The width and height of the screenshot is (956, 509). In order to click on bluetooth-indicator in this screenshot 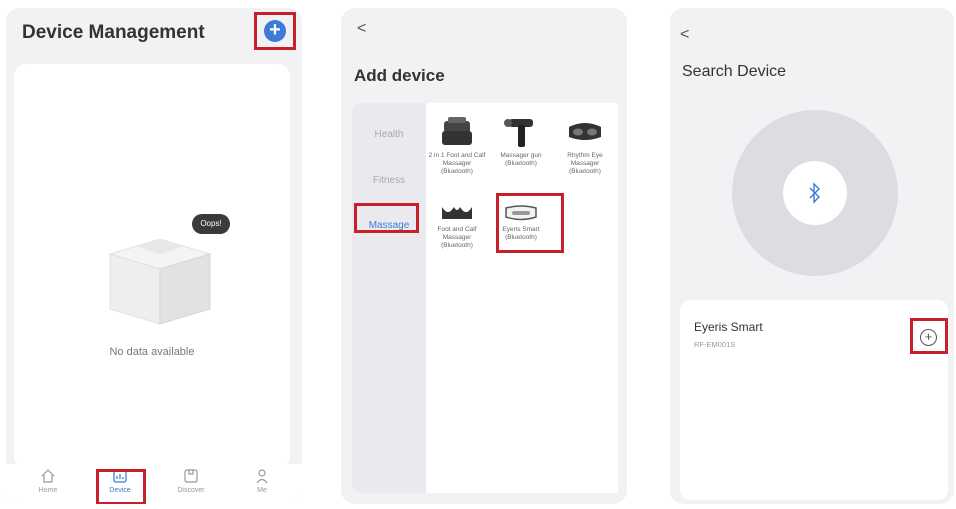, I will do `click(815, 193)`.